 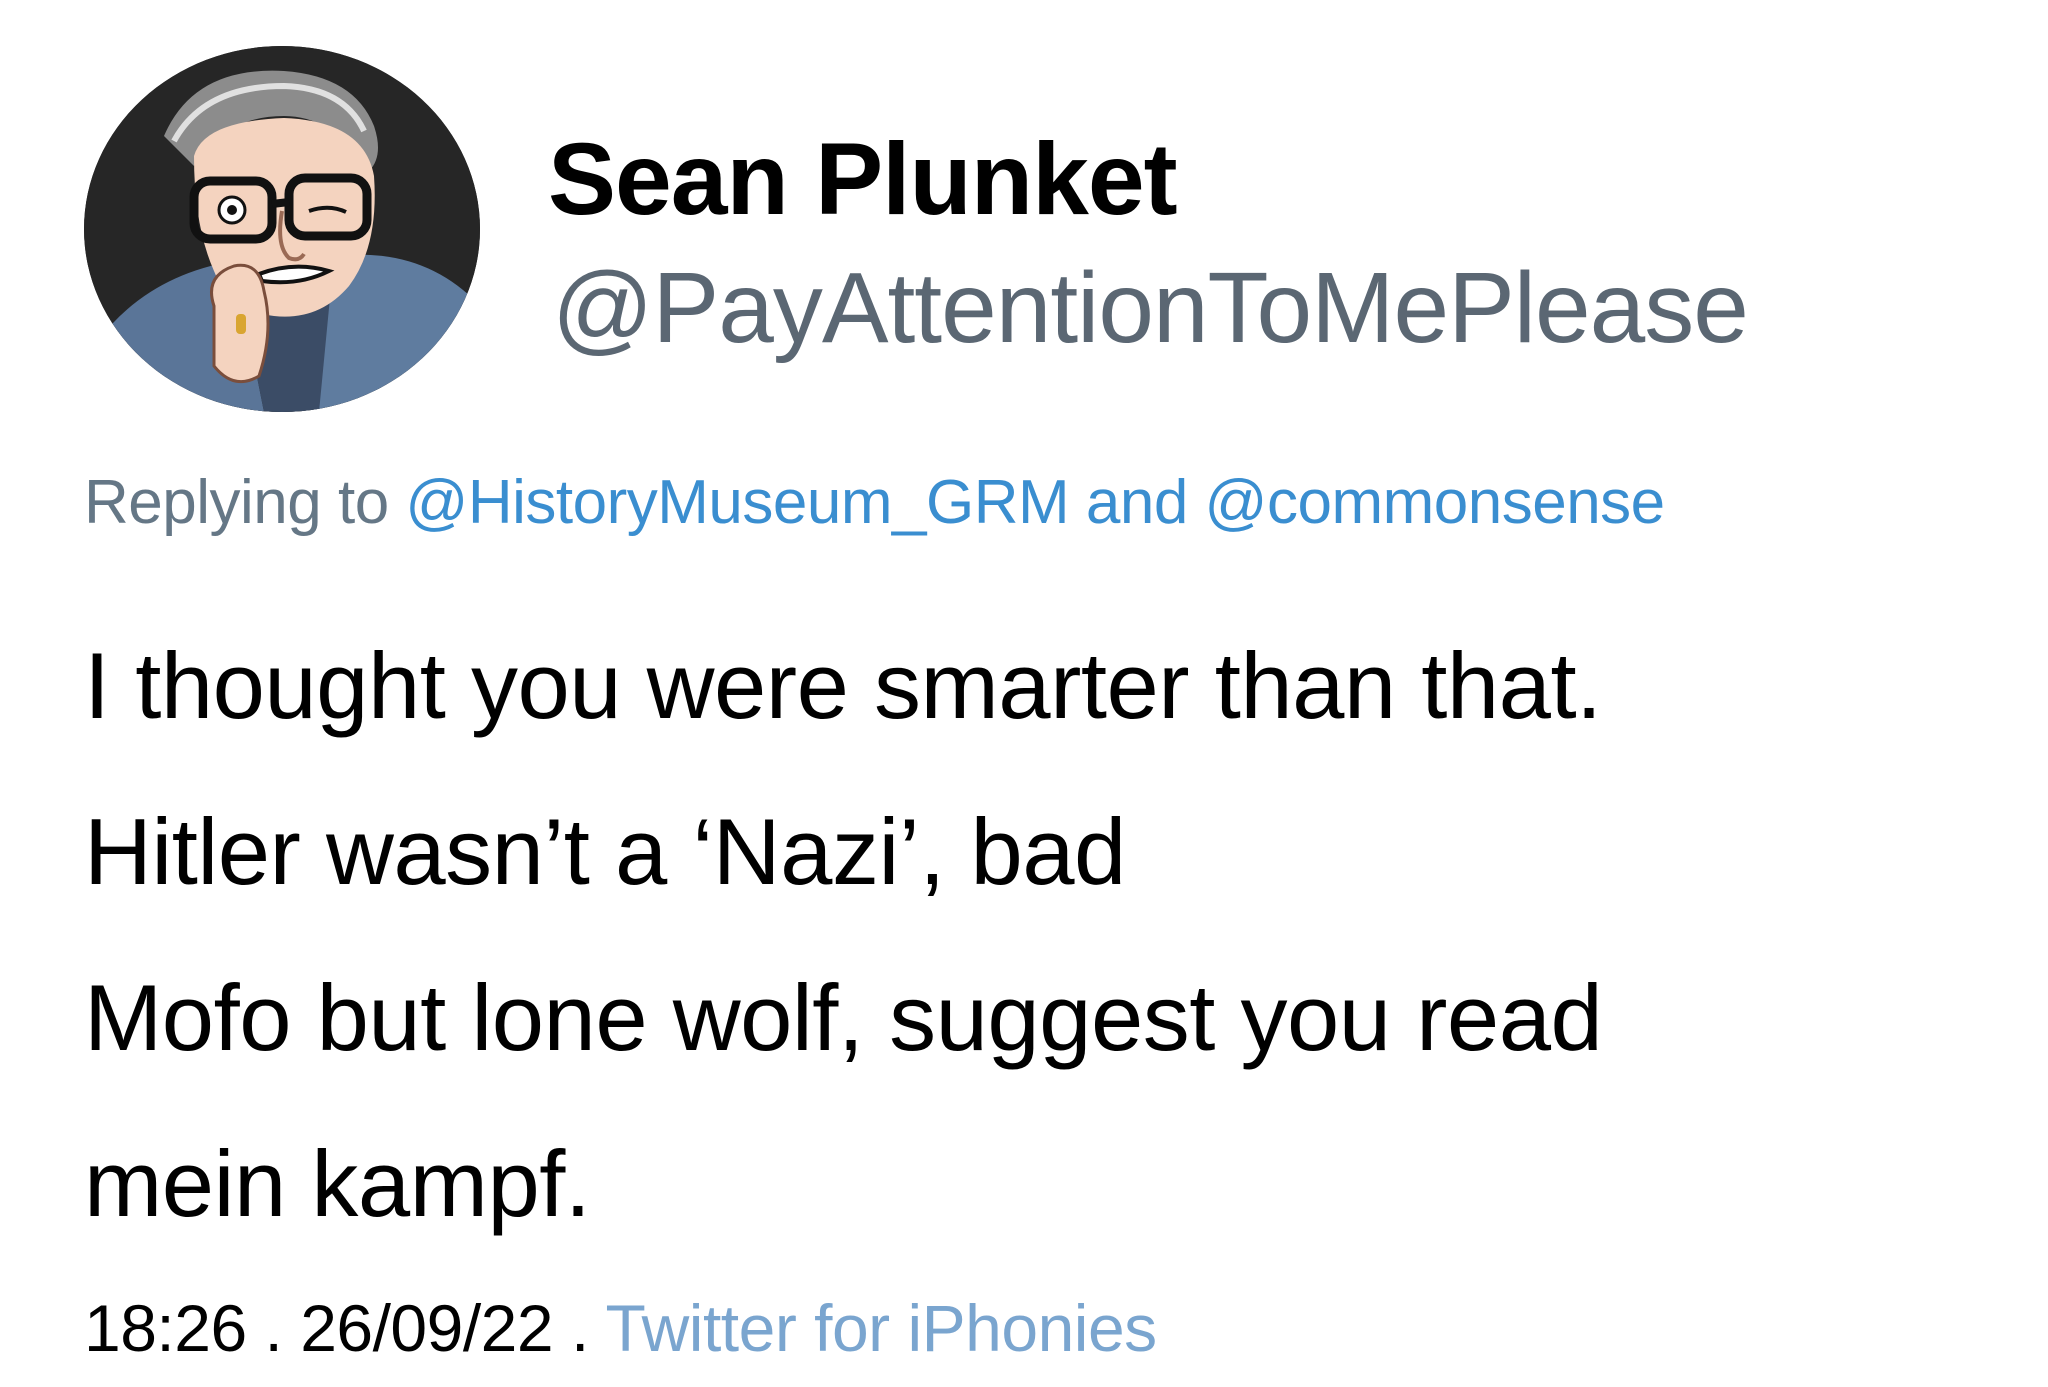 I want to click on cartoon-man-avatar-icon, so click(x=282, y=229).